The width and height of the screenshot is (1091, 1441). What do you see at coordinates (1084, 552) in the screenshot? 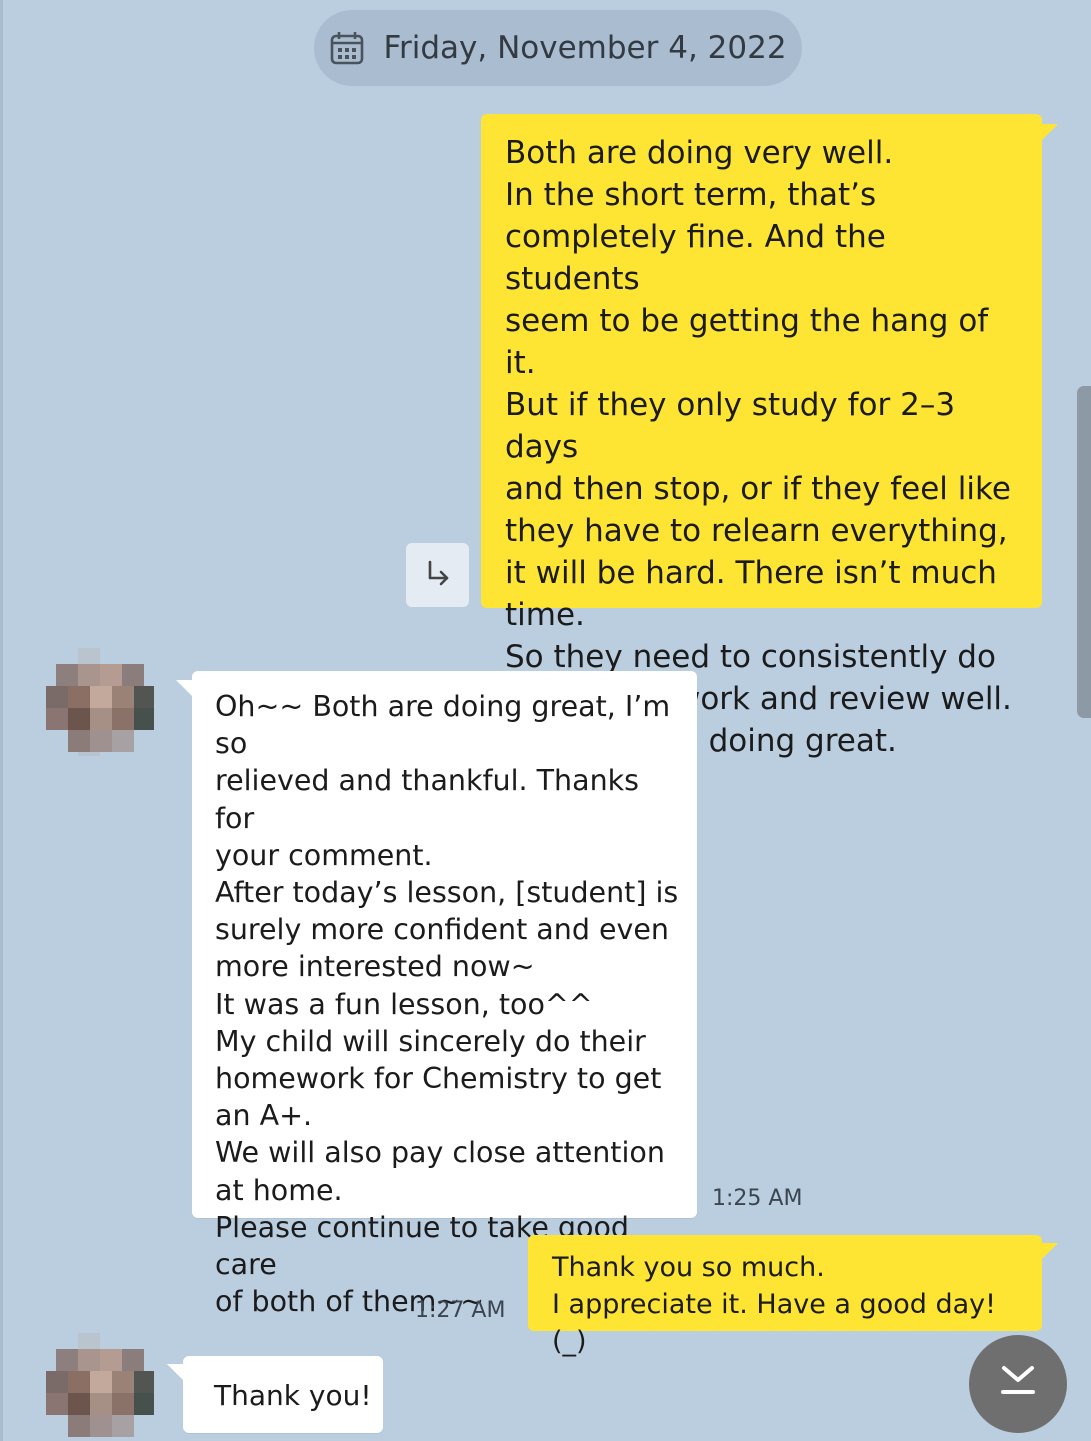
I see `scrollbar-thumb` at bounding box center [1084, 552].